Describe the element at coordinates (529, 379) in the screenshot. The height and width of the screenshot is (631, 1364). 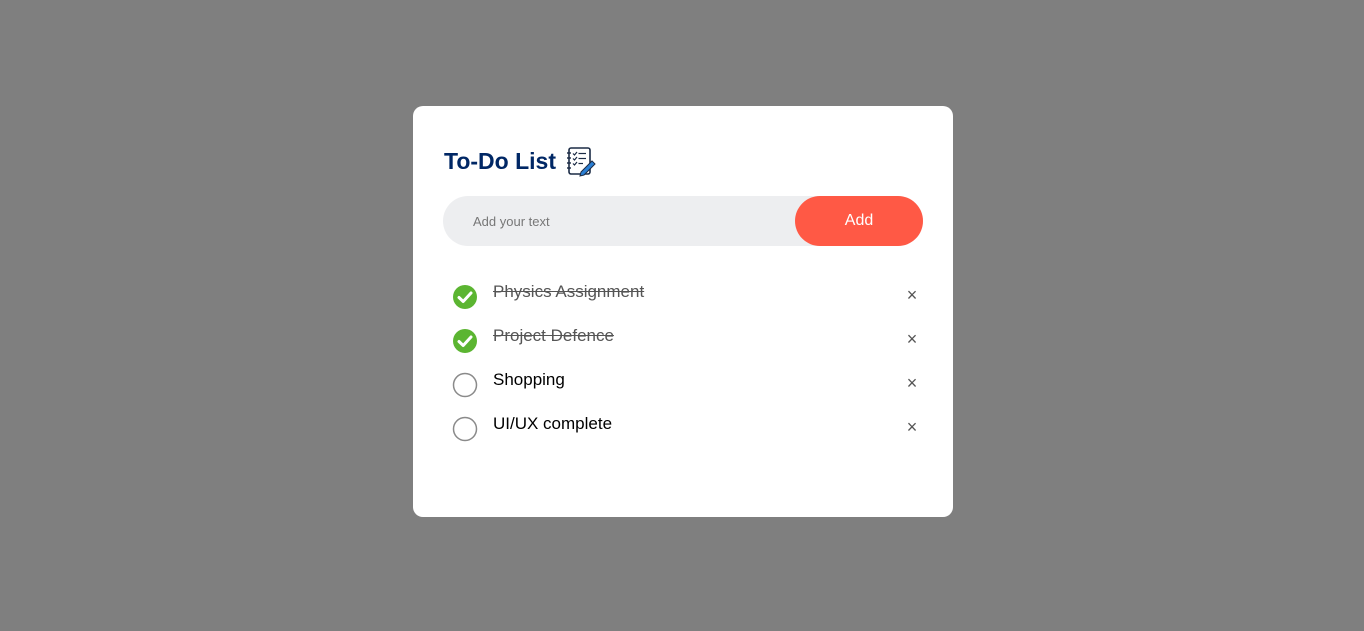
I see `task-label: Shopping` at that location.